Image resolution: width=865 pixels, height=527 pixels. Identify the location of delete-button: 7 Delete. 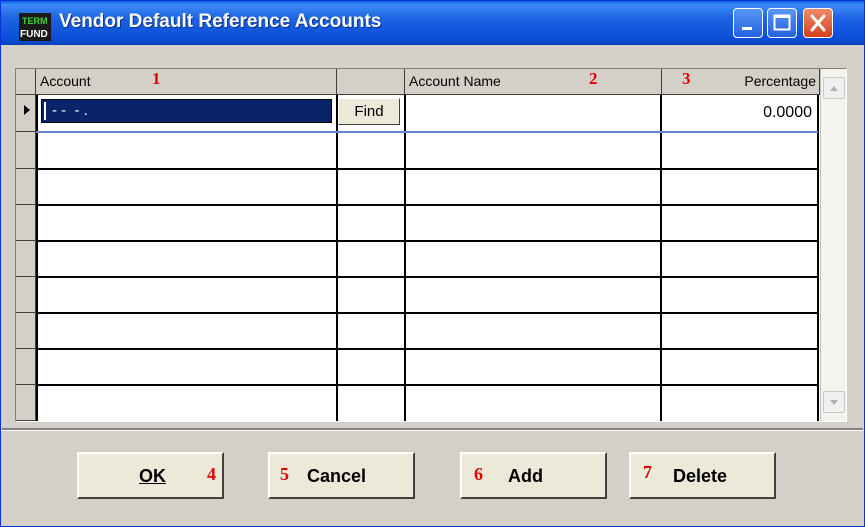
(702, 475).